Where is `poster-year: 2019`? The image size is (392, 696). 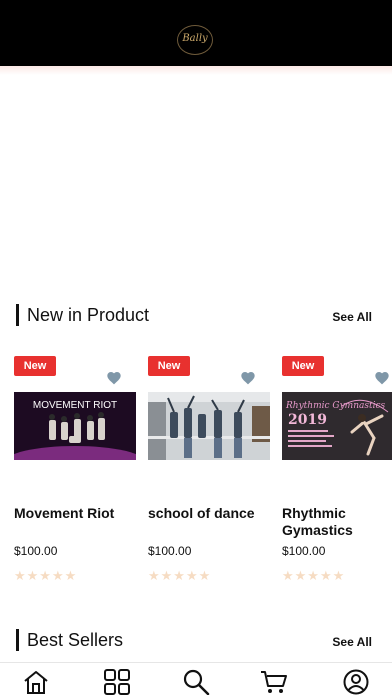
poster-year: 2019 is located at coordinates (307, 420).